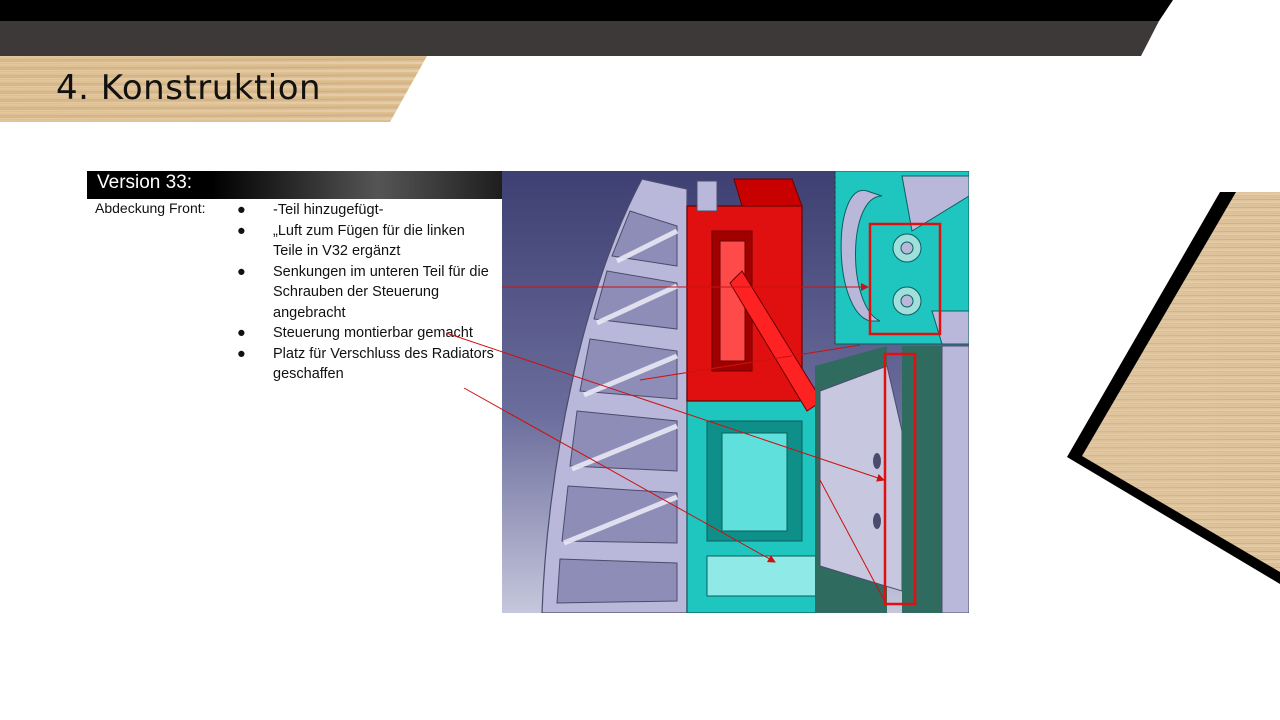 The width and height of the screenshot is (1280, 720). What do you see at coordinates (328, 210) in the screenshot?
I see `list-item-text: -Teil hinzugefügt-` at bounding box center [328, 210].